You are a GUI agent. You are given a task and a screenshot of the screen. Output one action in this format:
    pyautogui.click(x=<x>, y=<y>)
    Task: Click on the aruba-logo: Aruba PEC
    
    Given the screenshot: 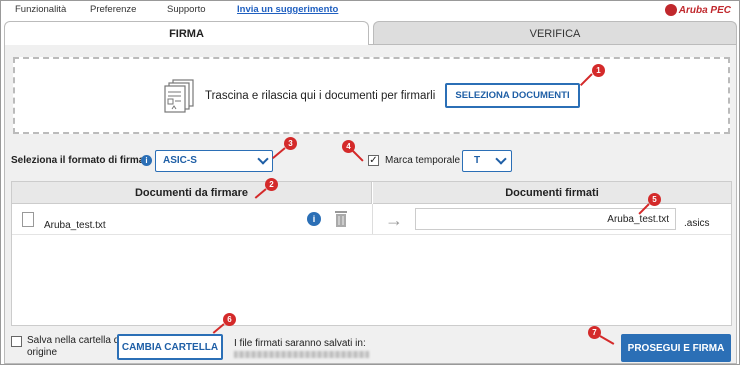 What is the action you would take?
    pyautogui.click(x=697, y=10)
    